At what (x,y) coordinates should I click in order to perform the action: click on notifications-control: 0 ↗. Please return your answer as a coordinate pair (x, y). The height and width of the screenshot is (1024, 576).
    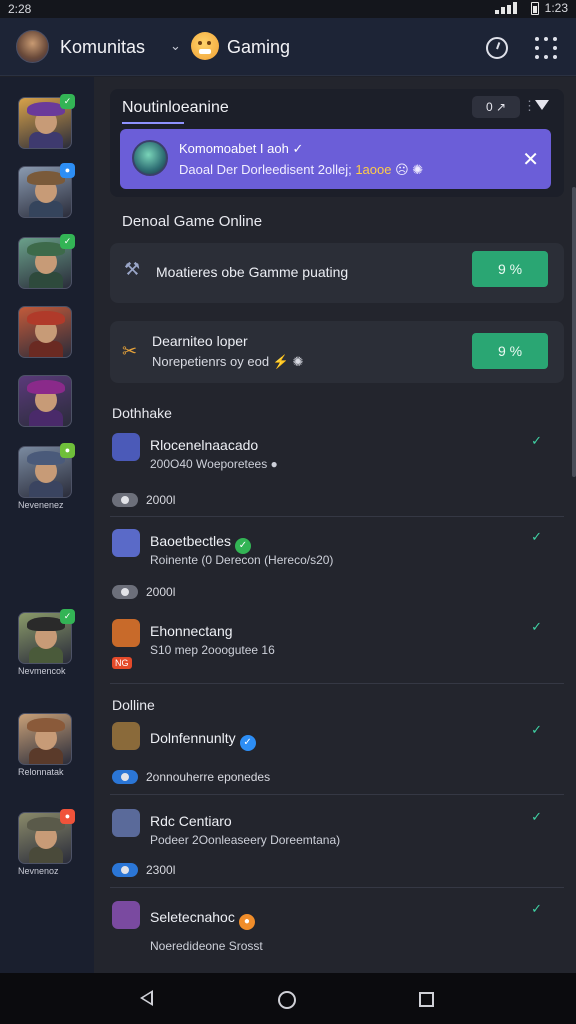
    Looking at the image, I should click on (496, 107).